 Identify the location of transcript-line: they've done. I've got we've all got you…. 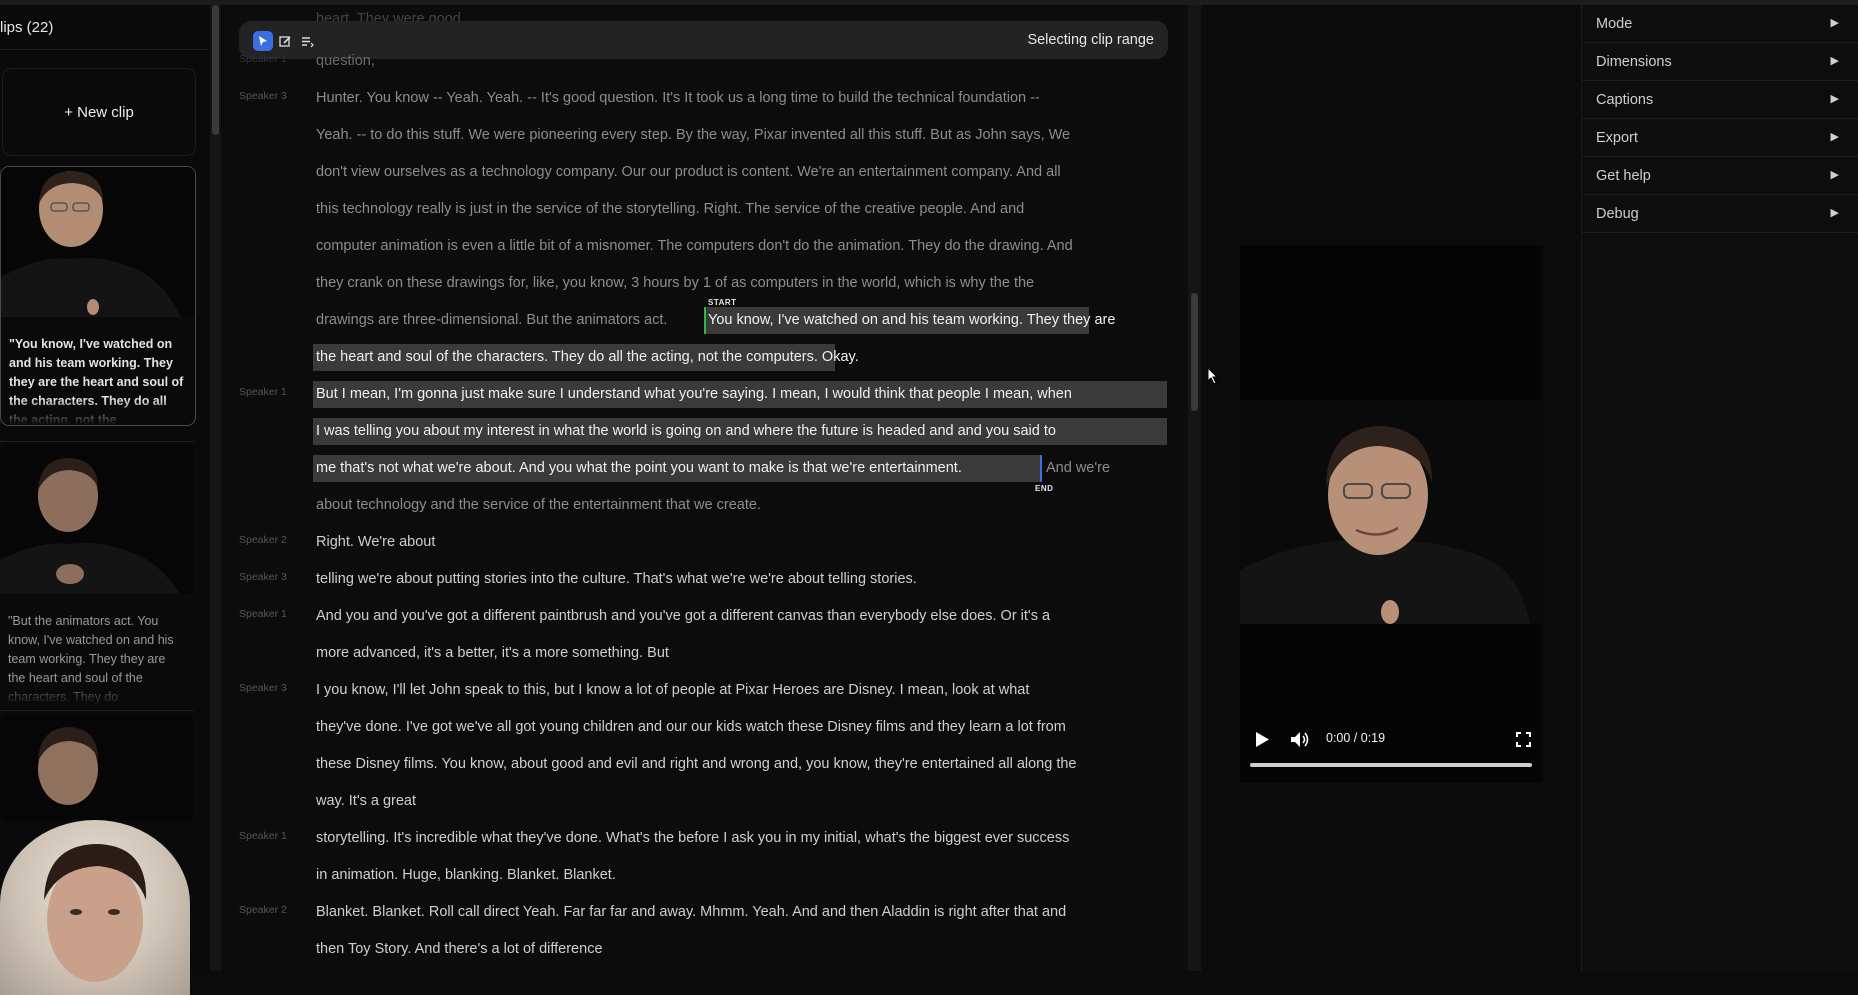
(707, 728).